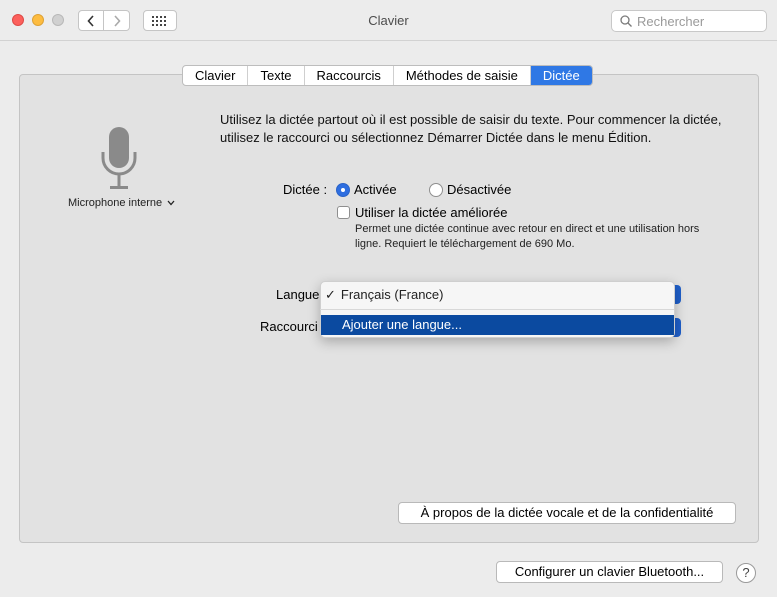 Image resolution: width=777 pixels, height=597 pixels. Describe the element at coordinates (171, 203) in the screenshot. I see `chevron-down-icon` at that location.